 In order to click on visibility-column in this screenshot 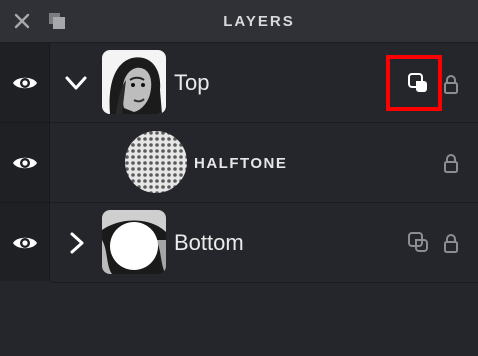, I will do `click(25, 162)`.